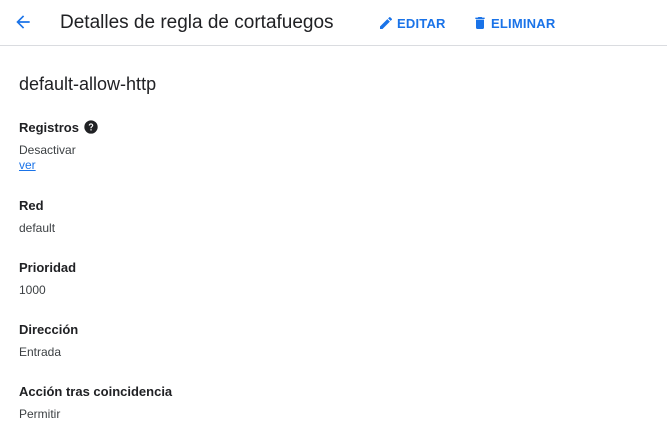  Describe the element at coordinates (48, 267) in the screenshot. I see `priority-label: Prioridad` at that location.